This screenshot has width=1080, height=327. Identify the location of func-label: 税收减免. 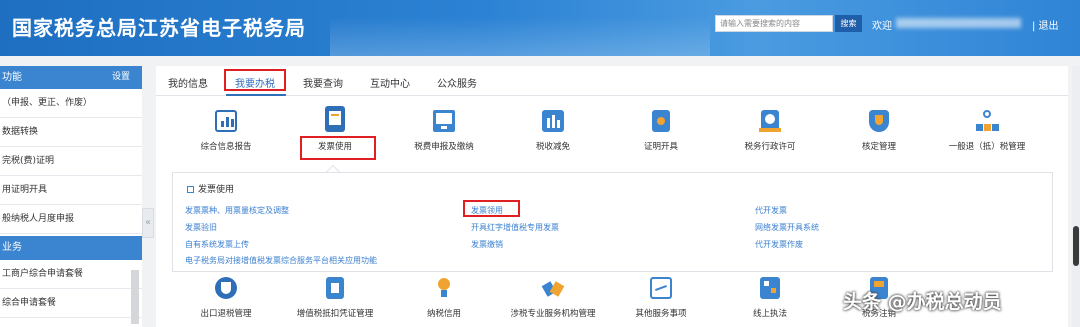
(552, 147).